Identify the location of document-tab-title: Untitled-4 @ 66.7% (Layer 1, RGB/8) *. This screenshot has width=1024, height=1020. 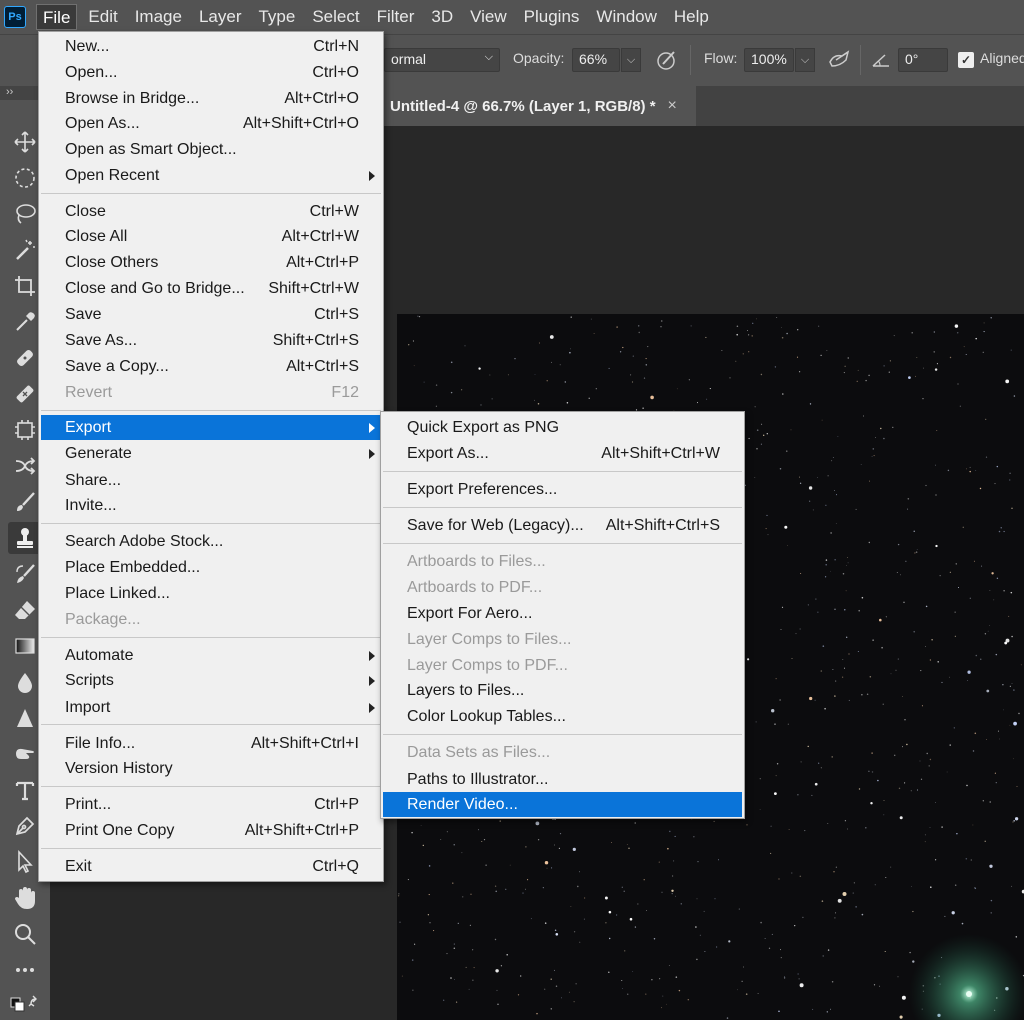
(523, 106).